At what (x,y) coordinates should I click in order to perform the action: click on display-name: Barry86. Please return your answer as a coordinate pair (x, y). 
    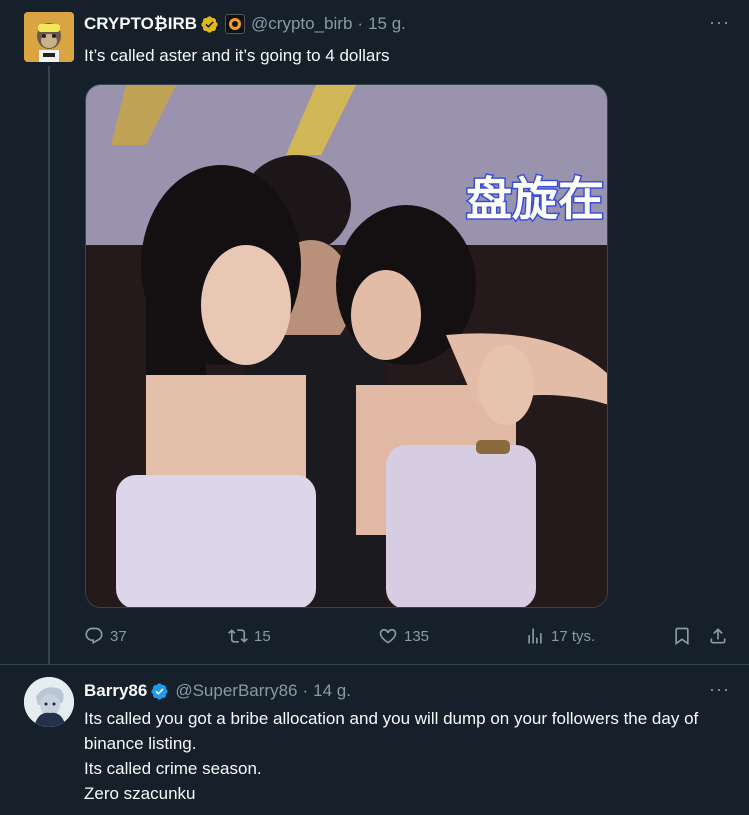
    Looking at the image, I should click on (115, 691).